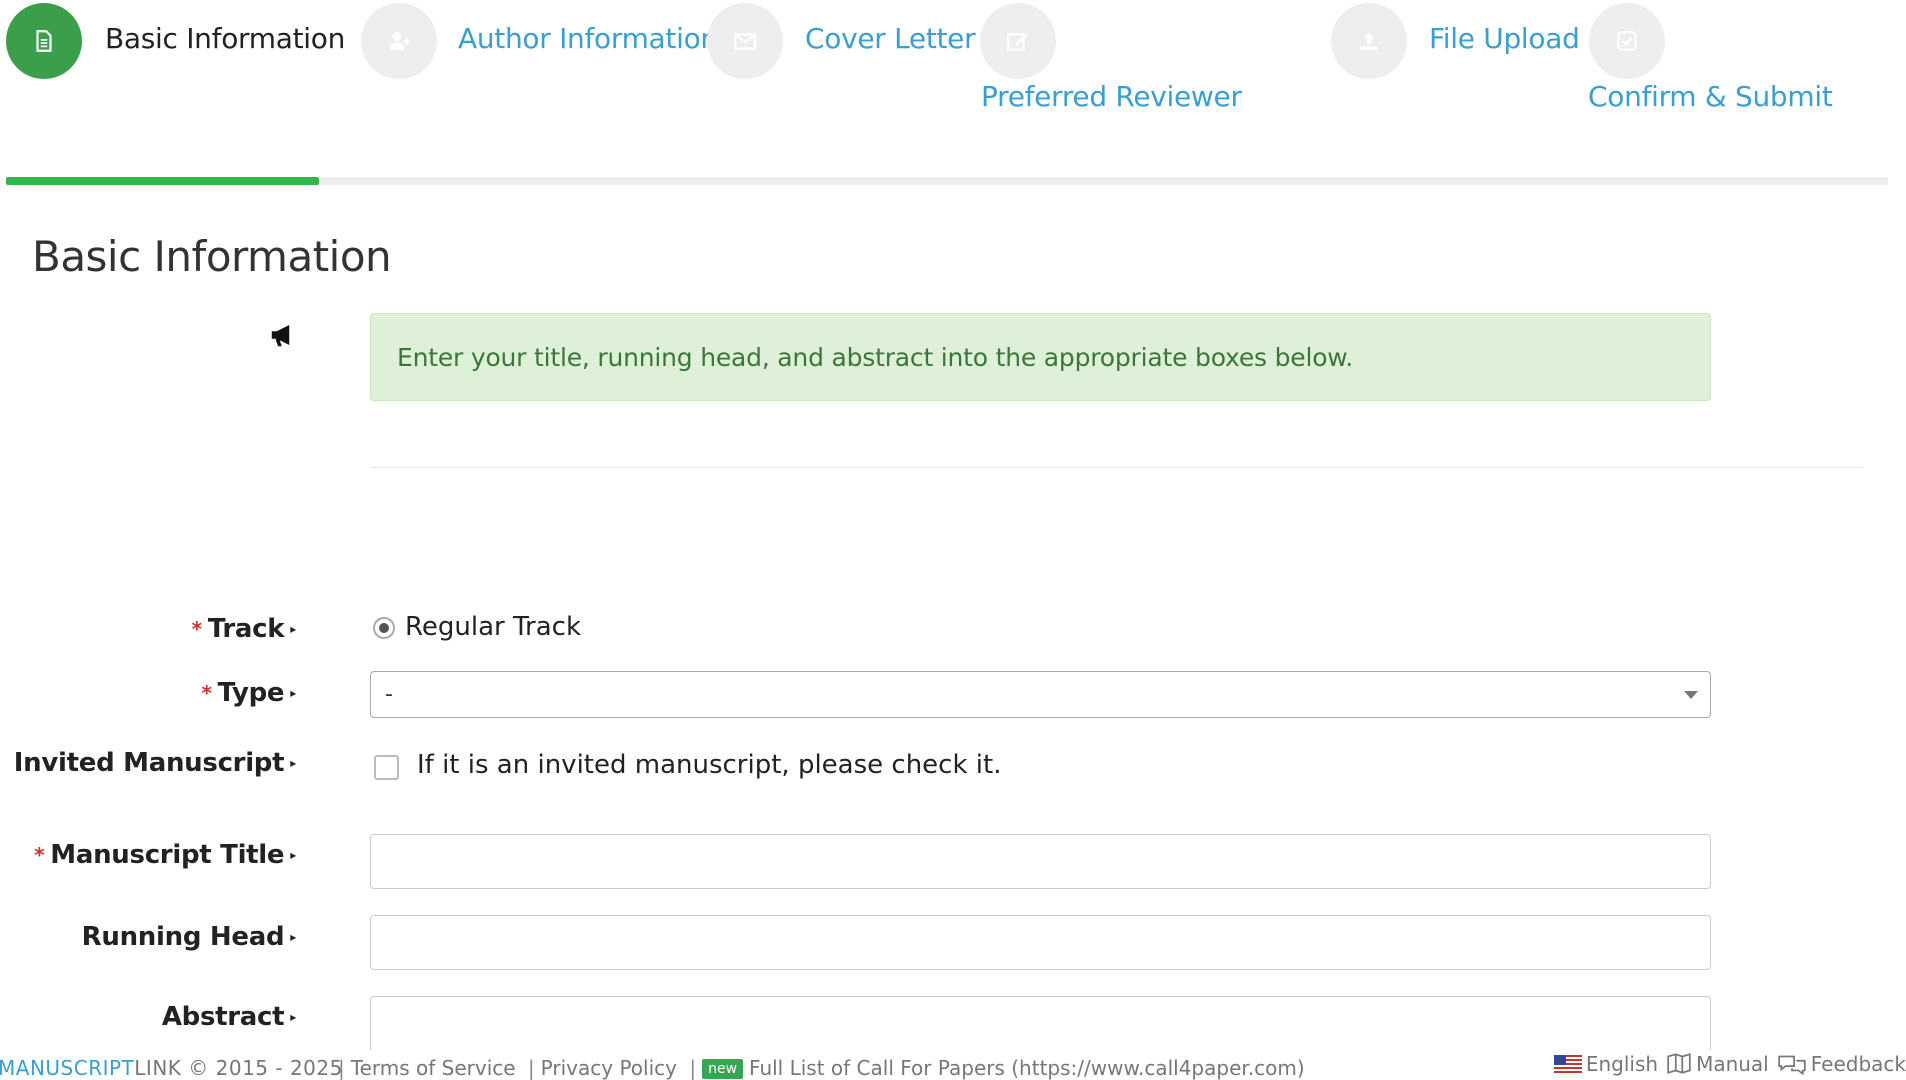 The width and height of the screenshot is (1906, 1080). I want to click on divider, so click(1116, 467).